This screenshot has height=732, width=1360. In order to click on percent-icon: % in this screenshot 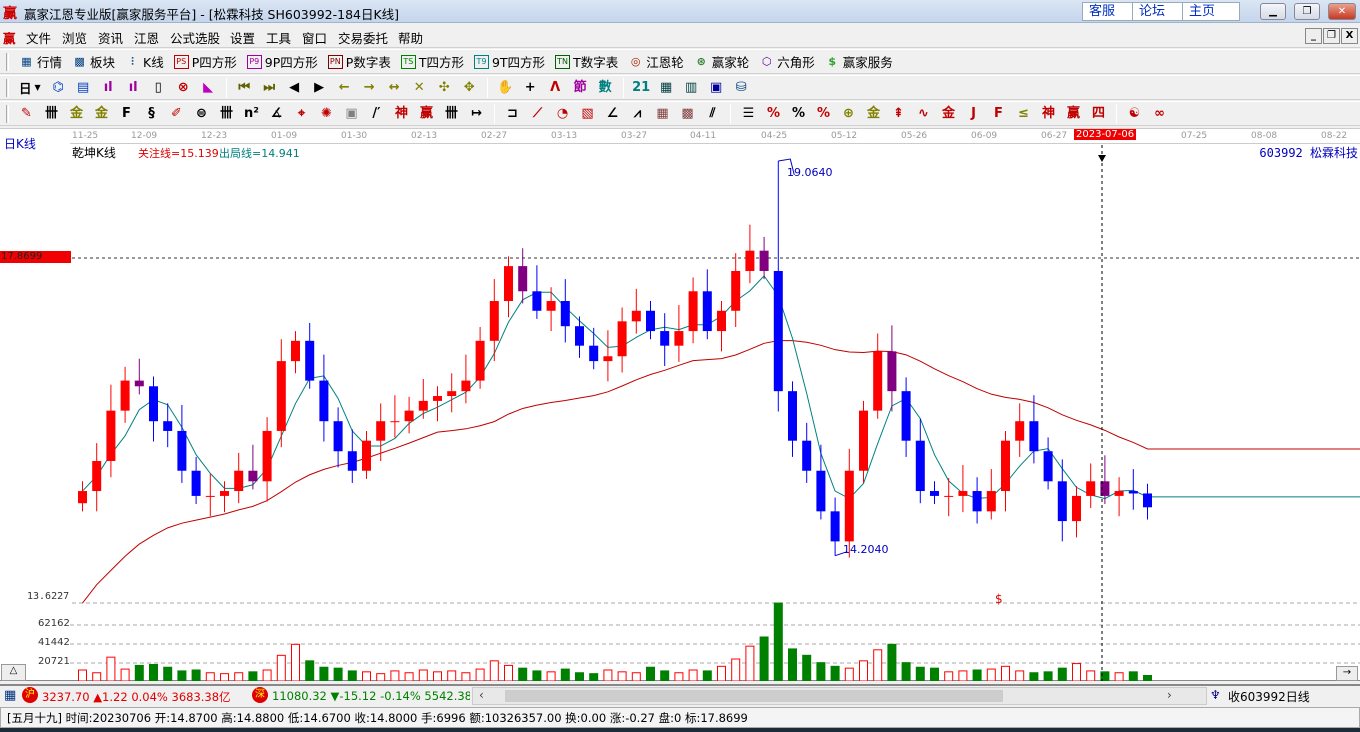, I will do `click(799, 114)`.